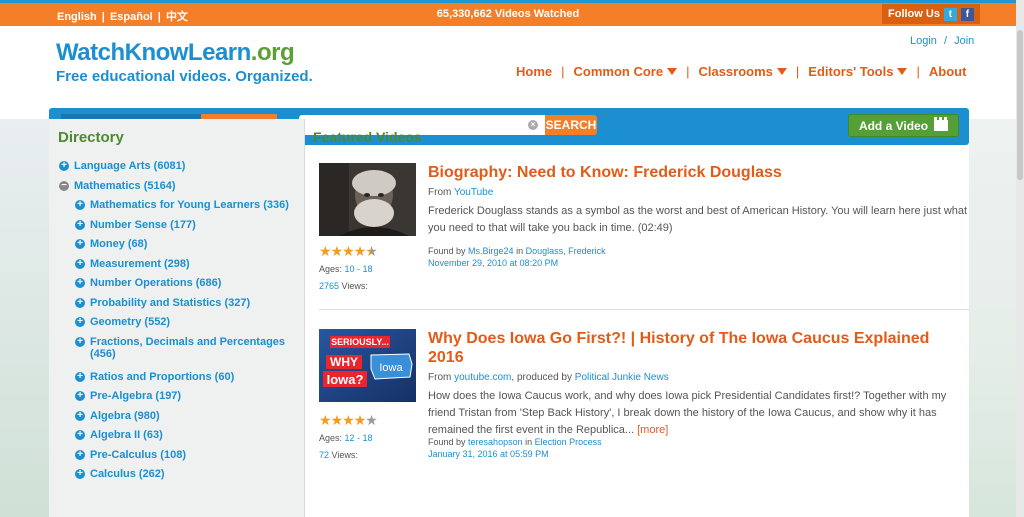 The image size is (1024, 517). What do you see at coordinates (652, 430) in the screenshot?
I see `more-link: [more]` at bounding box center [652, 430].